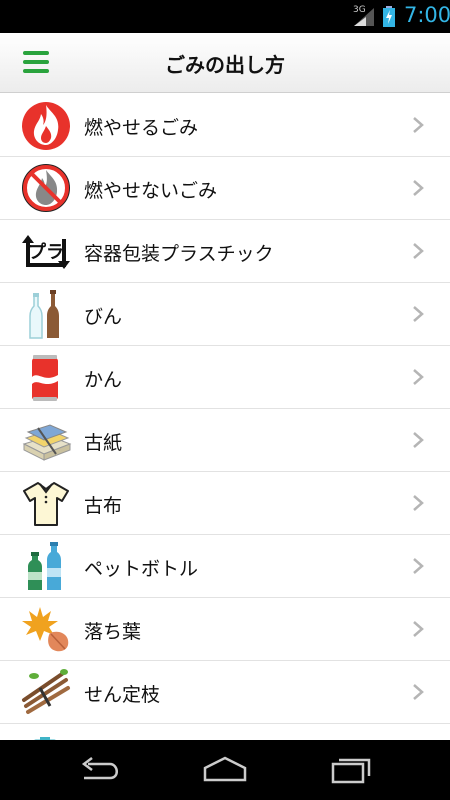 The height and width of the screenshot is (800, 450). What do you see at coordinates (225, 440) in the screenshot?
I see `list-item-paper: 古紙` at bounding box center [225, 440].